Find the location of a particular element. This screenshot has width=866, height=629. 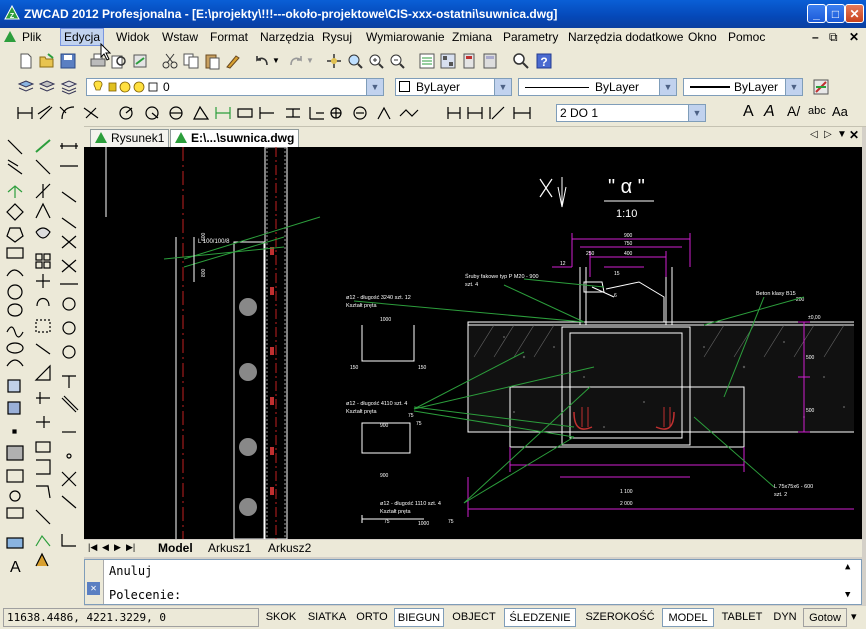

menu-narzedzia-dodatkowe: Narzędzia dodatkowe is located at coordinates (625, 37).